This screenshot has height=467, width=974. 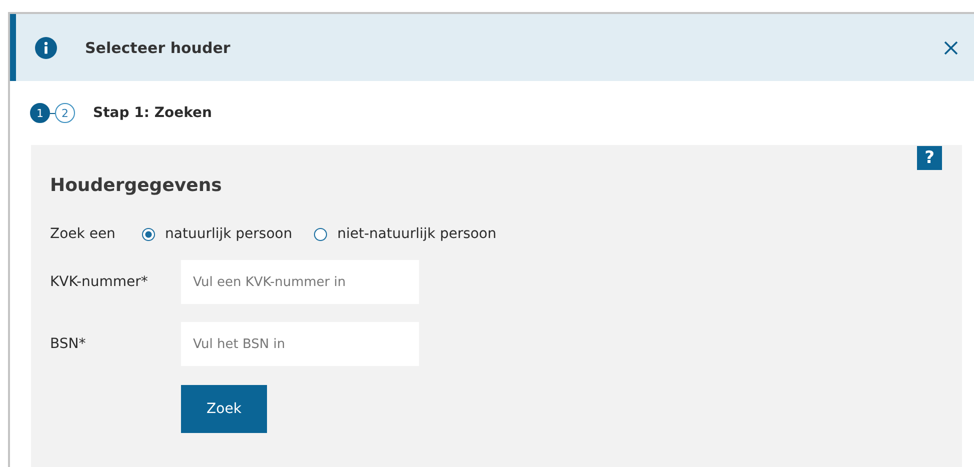 I want to click on help-button: ?, so click(x=929, y=158).